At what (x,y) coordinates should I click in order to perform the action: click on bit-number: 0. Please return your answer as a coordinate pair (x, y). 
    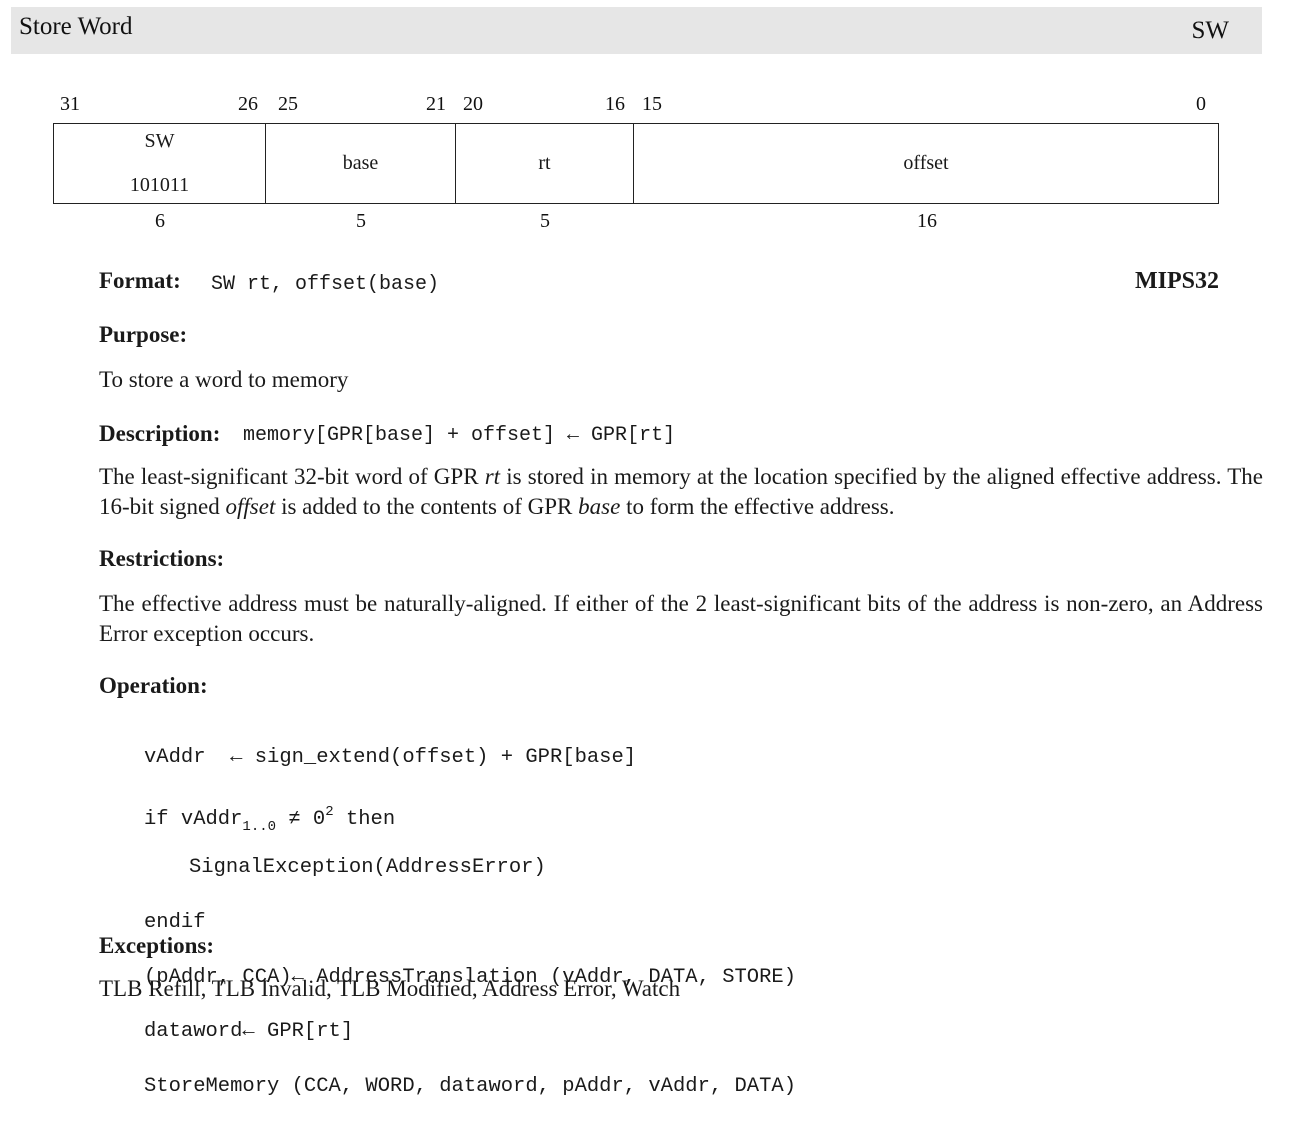
    Looking at the image, I should click on (1201, 104).